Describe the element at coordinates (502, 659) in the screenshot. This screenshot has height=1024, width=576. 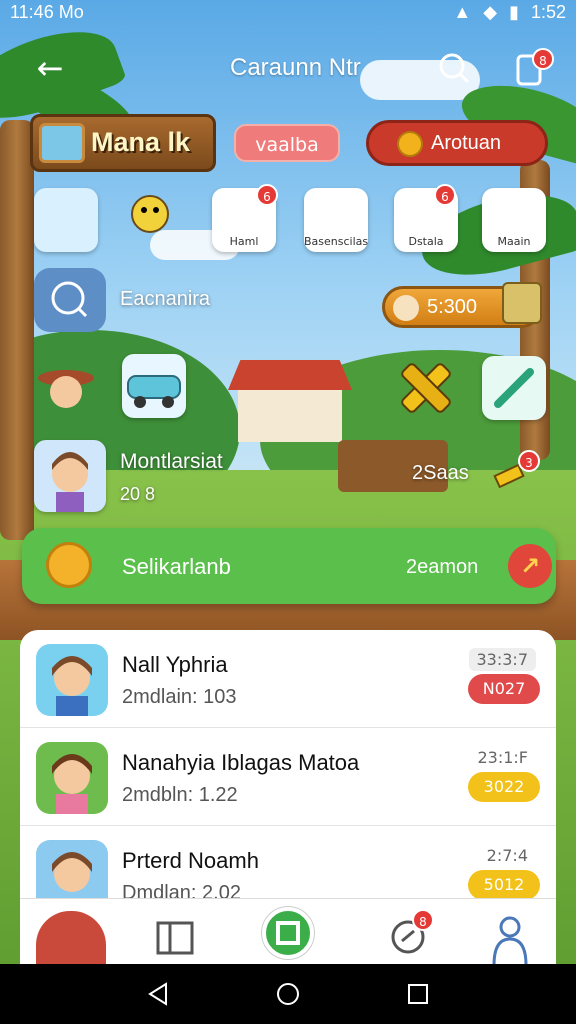
I see `list-item-time: 33:3:7` at that location.